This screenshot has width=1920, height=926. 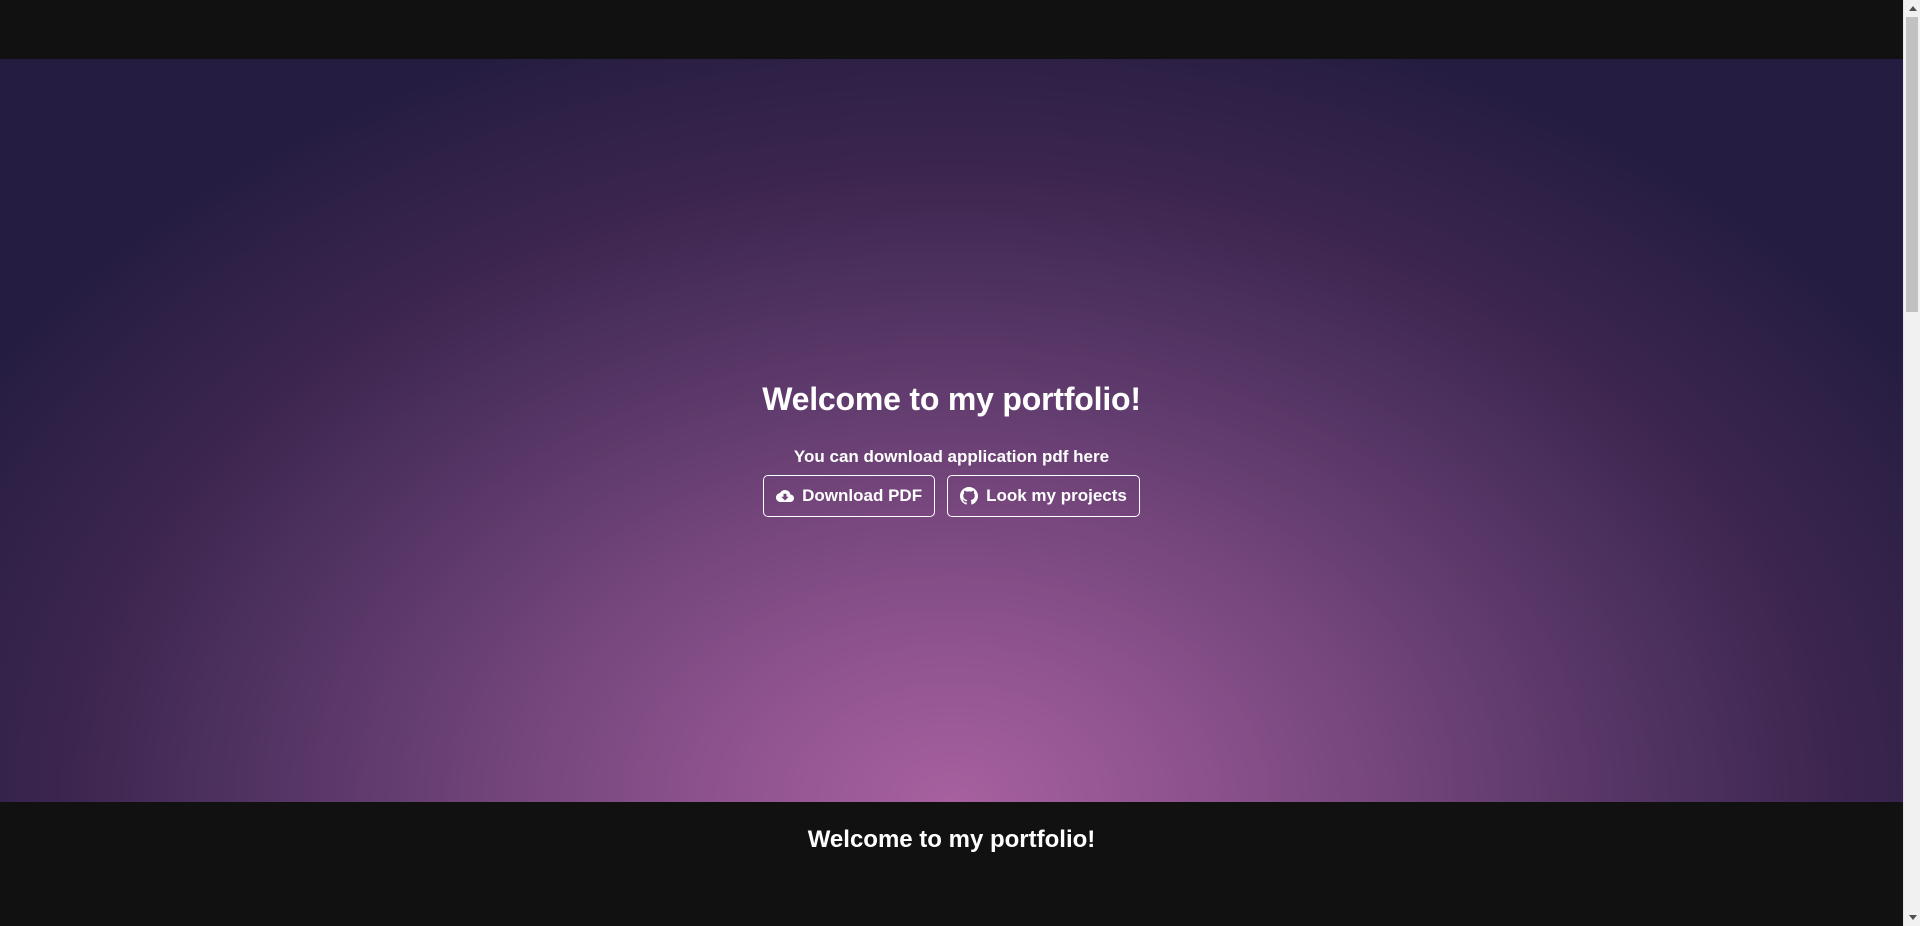 I want to click on cloud-download-icon, so click(x=785, y=496).